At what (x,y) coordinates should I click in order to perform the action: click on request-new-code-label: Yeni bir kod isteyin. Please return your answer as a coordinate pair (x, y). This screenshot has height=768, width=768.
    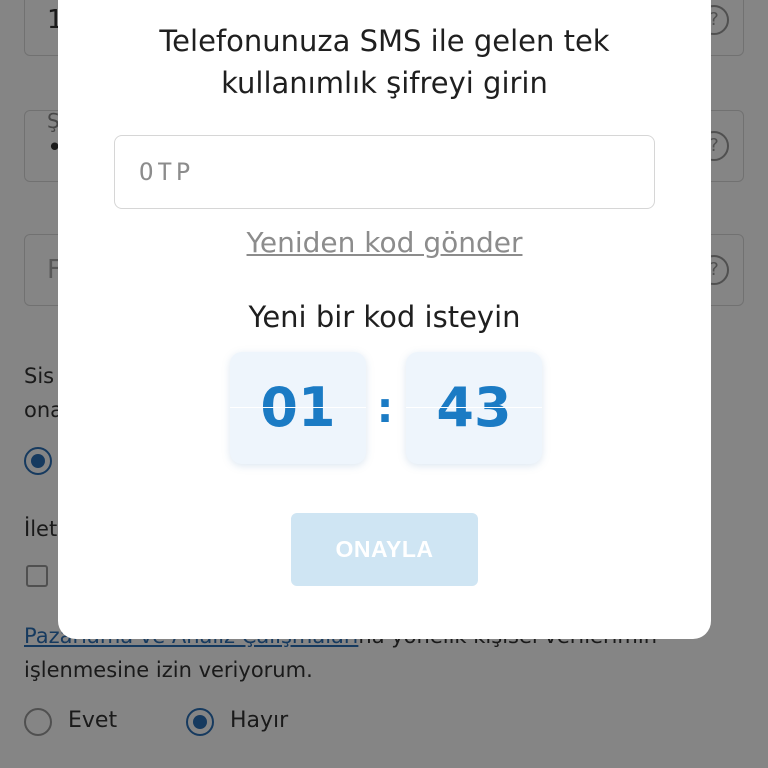
    Looking at the image, I should click on (384, 317).